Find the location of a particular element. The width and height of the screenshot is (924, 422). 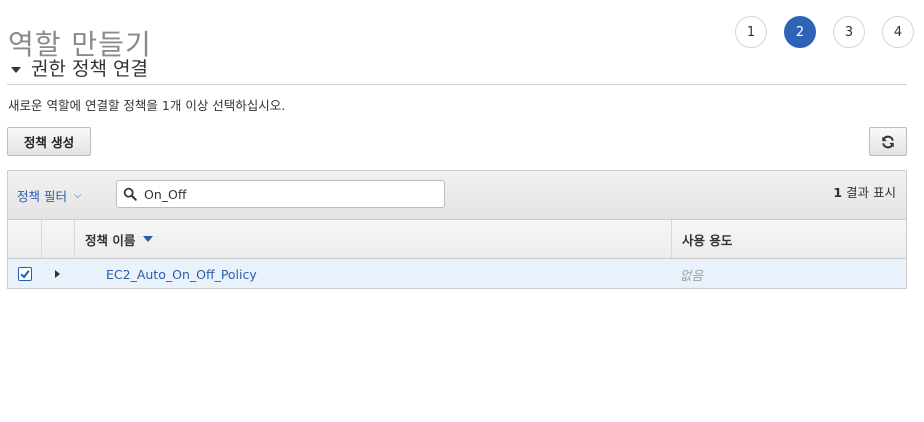

results-count: 1 결과 표시 is located at coordinates (864, 191).